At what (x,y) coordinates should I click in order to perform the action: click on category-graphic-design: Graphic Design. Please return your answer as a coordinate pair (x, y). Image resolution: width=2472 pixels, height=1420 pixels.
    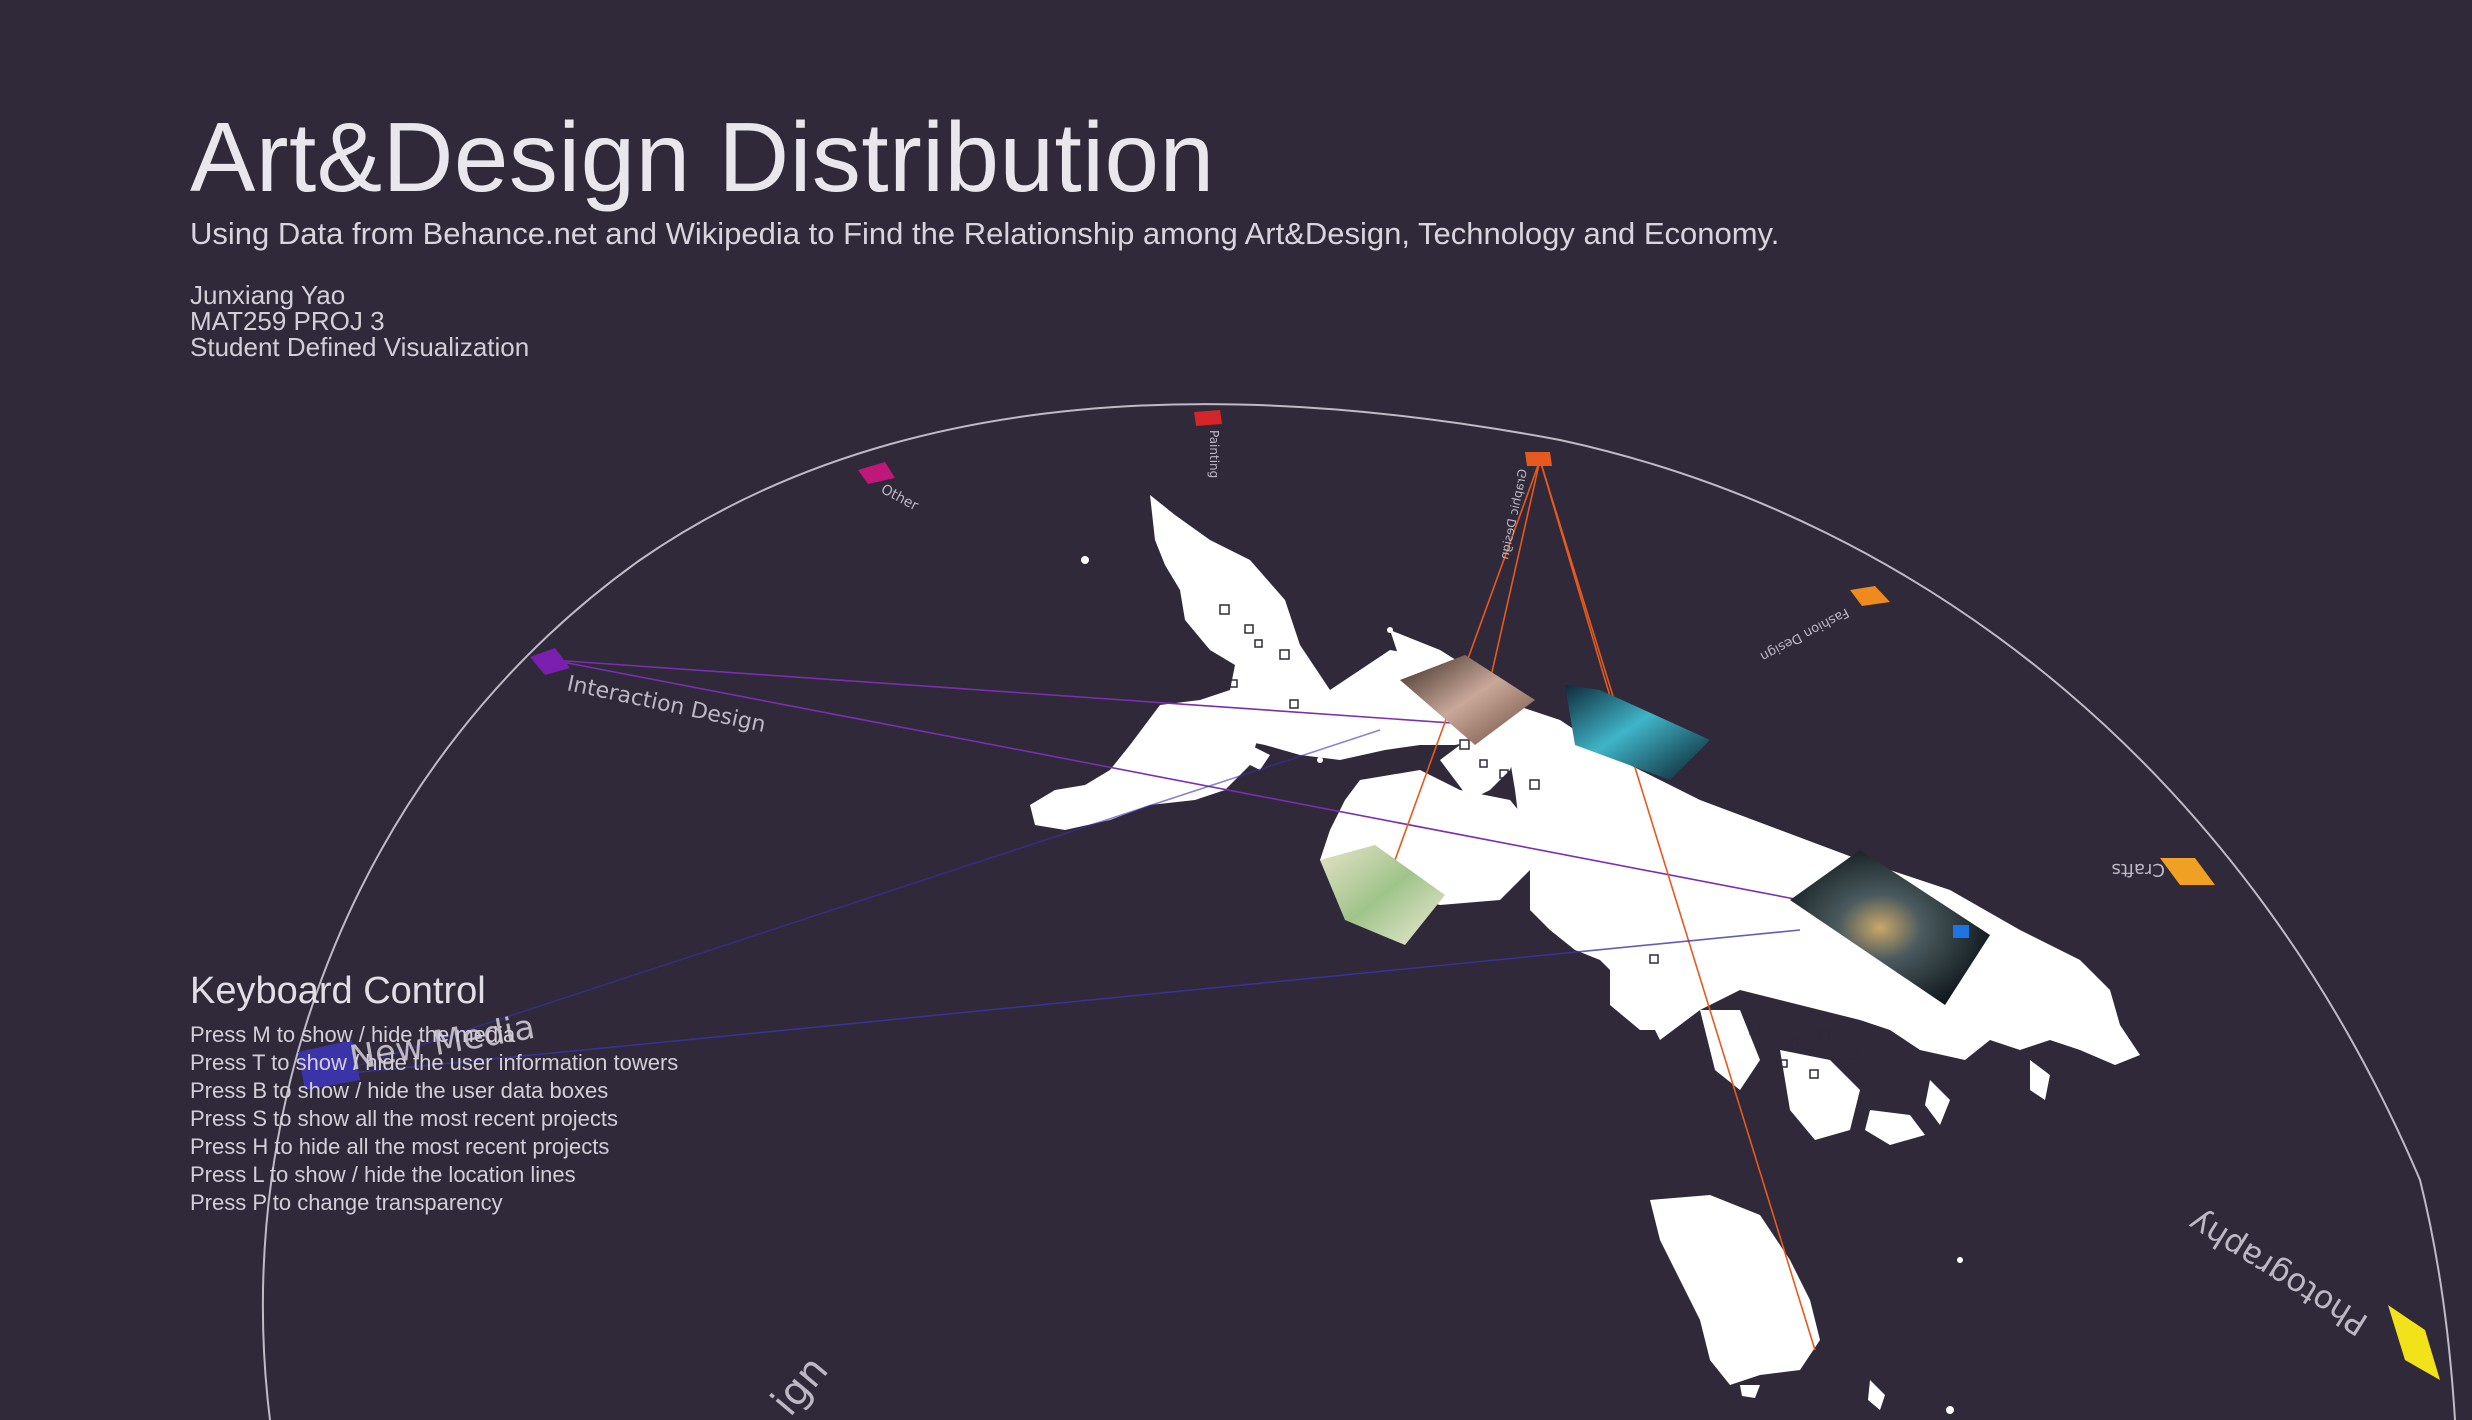
    Looking at the image, I should click on (1524, 506).